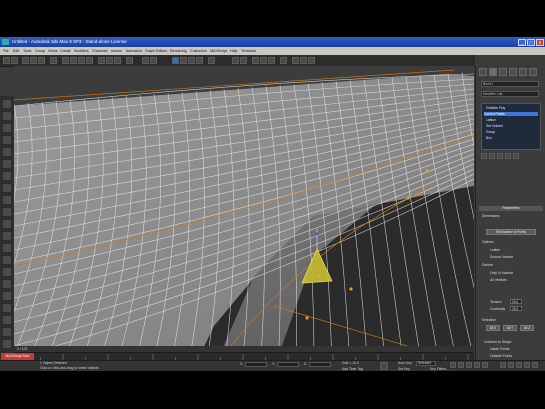 The image size is (545, 409). I want to click on menu-rendering: Rendering, so click(178, 51).